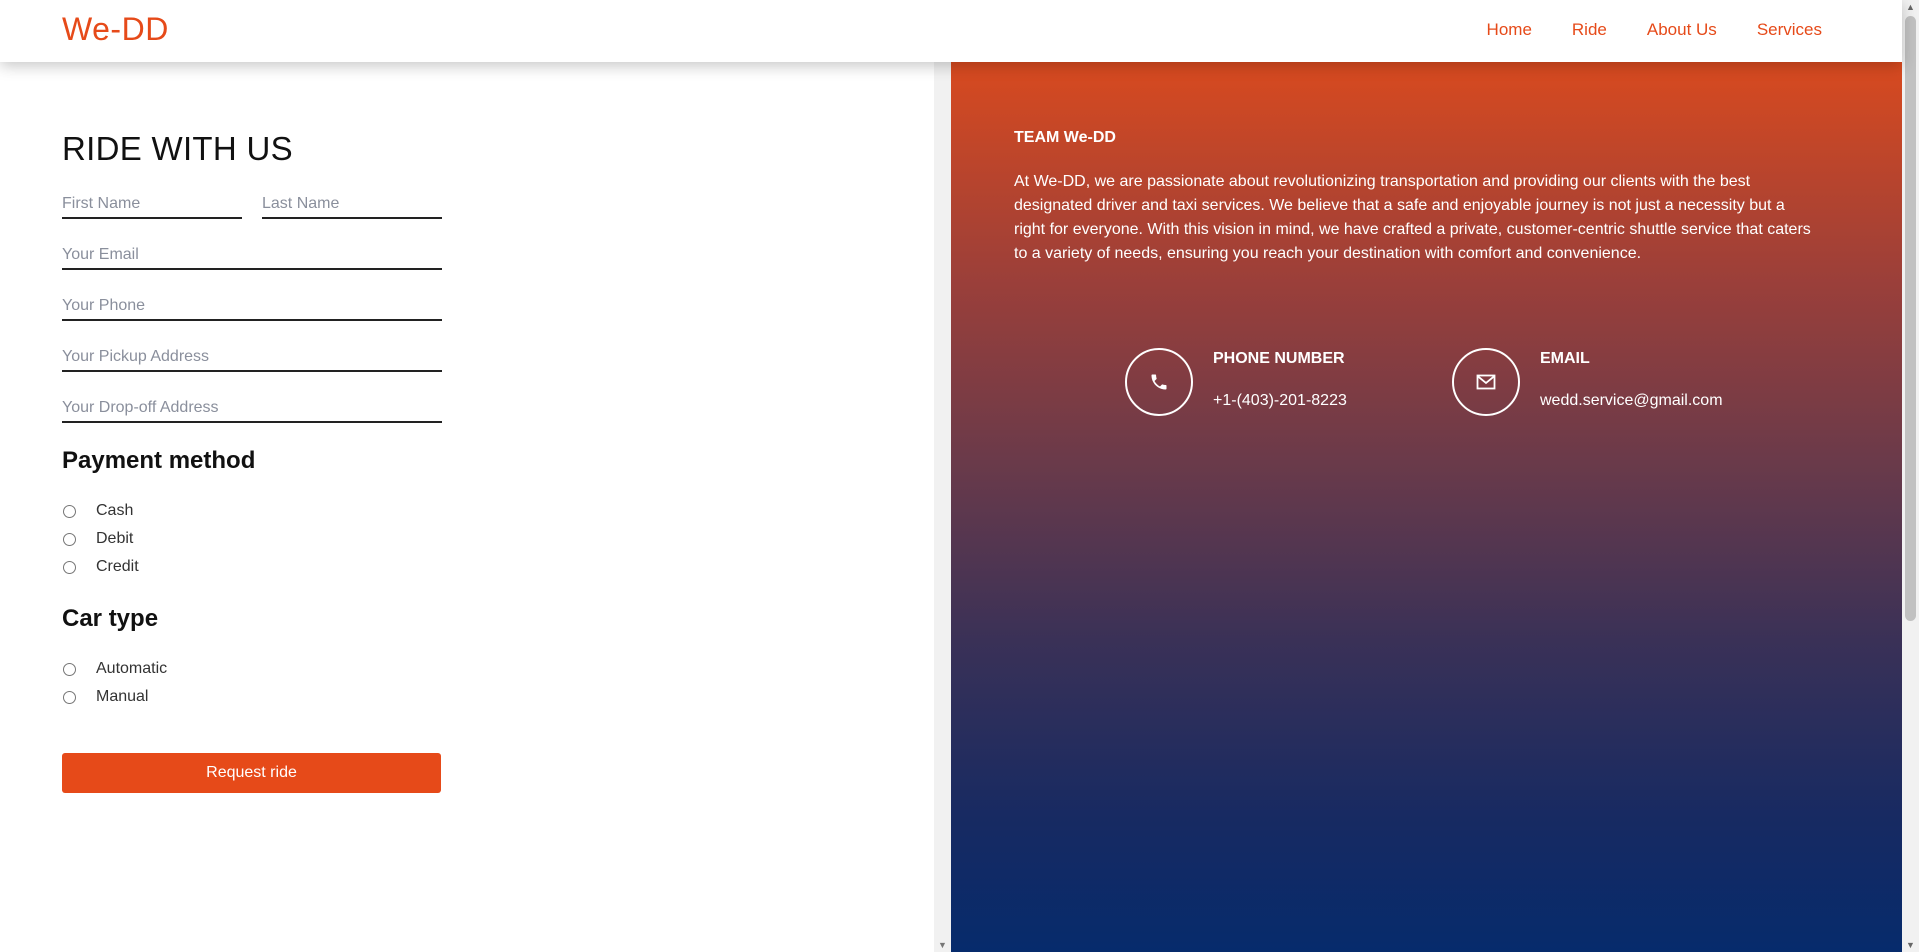  I want to click on payment-radio-debit, so click(69, 539).